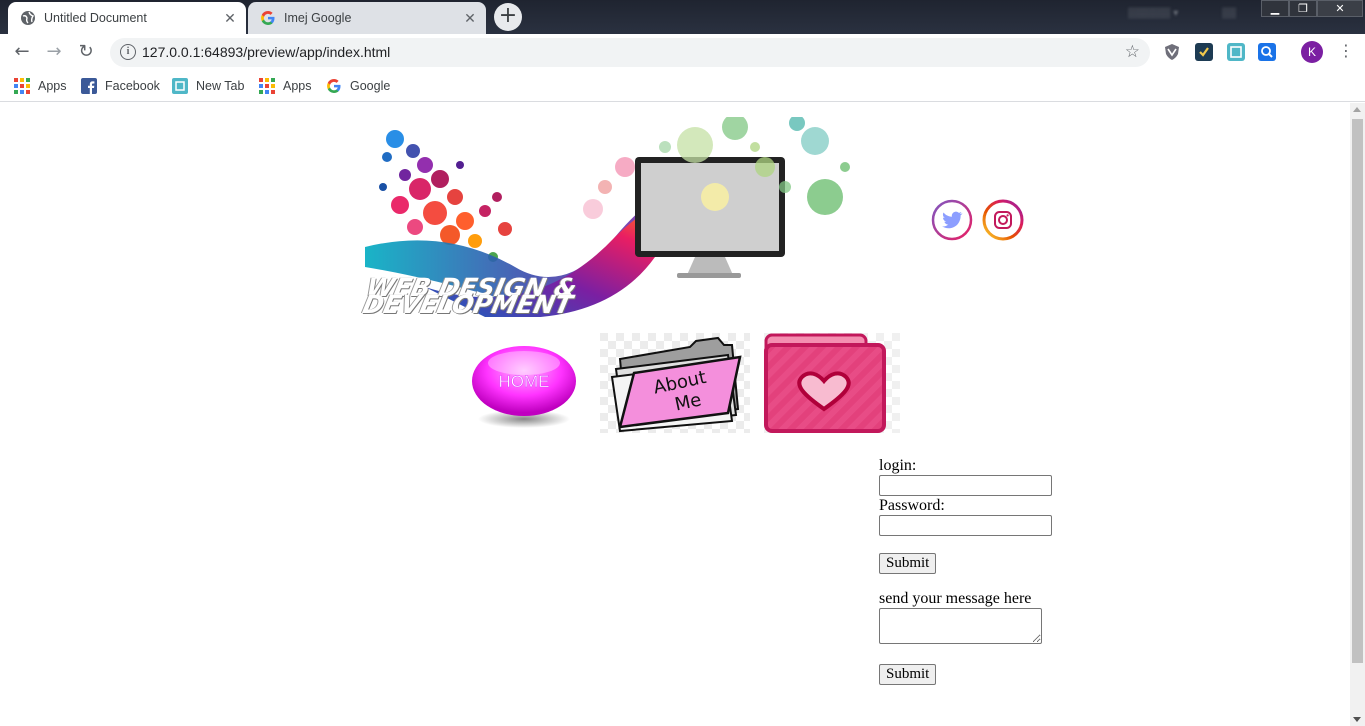 The image size is (1365, 726). Describe the element at coordinates (1236, 52) in the screenshot. I see `square-extension-icon` at that location.